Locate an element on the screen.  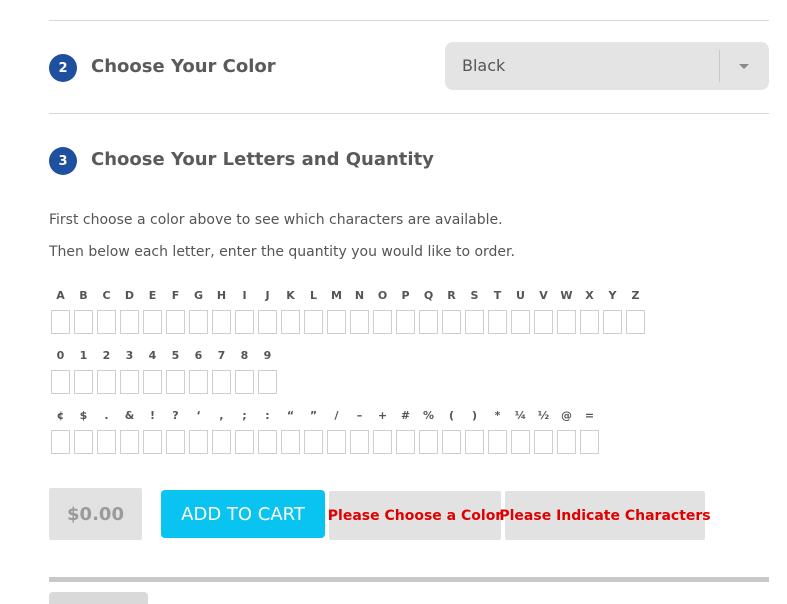
letter-cell: R is located at coordinates (451, 311).